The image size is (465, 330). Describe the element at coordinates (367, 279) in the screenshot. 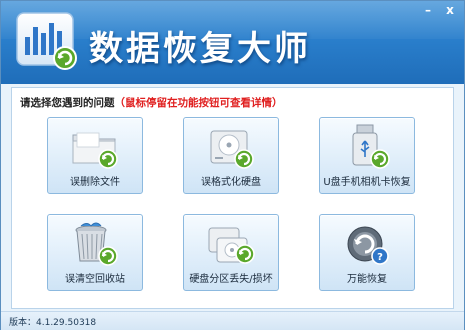

I see `tile-label: 万能恢复` at that location.